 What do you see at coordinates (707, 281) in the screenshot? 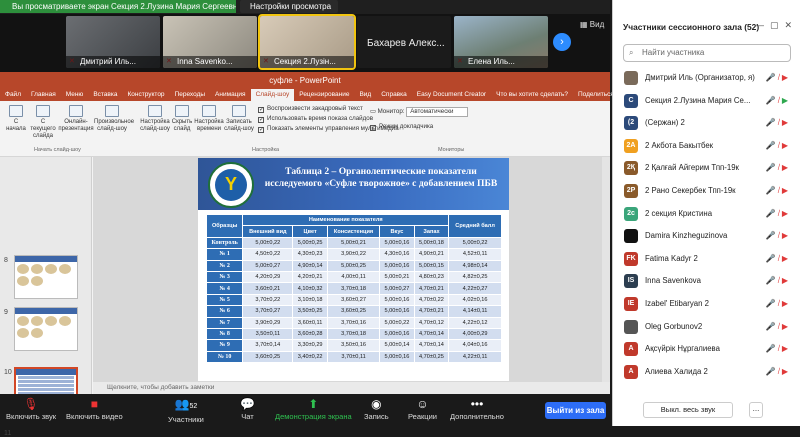
I see `participant-row: IS Inna Savenkova 🎤̸▶` at bounding box center [707, 281].